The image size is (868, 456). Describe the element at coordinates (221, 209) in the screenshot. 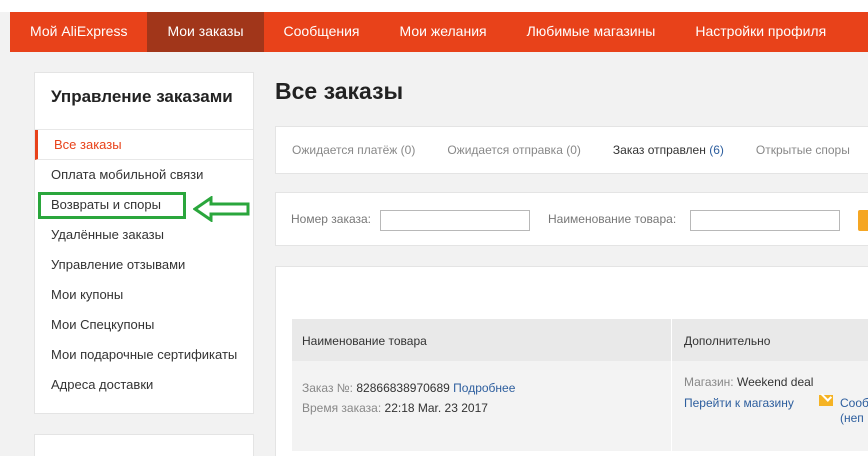

I see `left-arrow-icon` at that location.